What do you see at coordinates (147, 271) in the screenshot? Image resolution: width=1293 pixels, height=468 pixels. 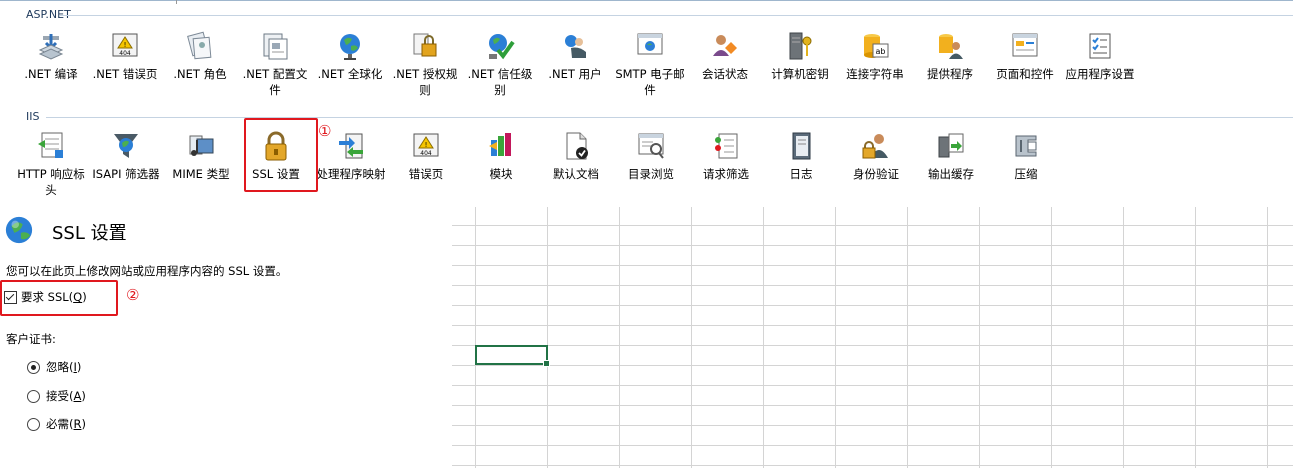 I see `page-description: 您可以在此页上修改网站或应用程序内容的 SSL 设置。` at bounding box center [147, 271].